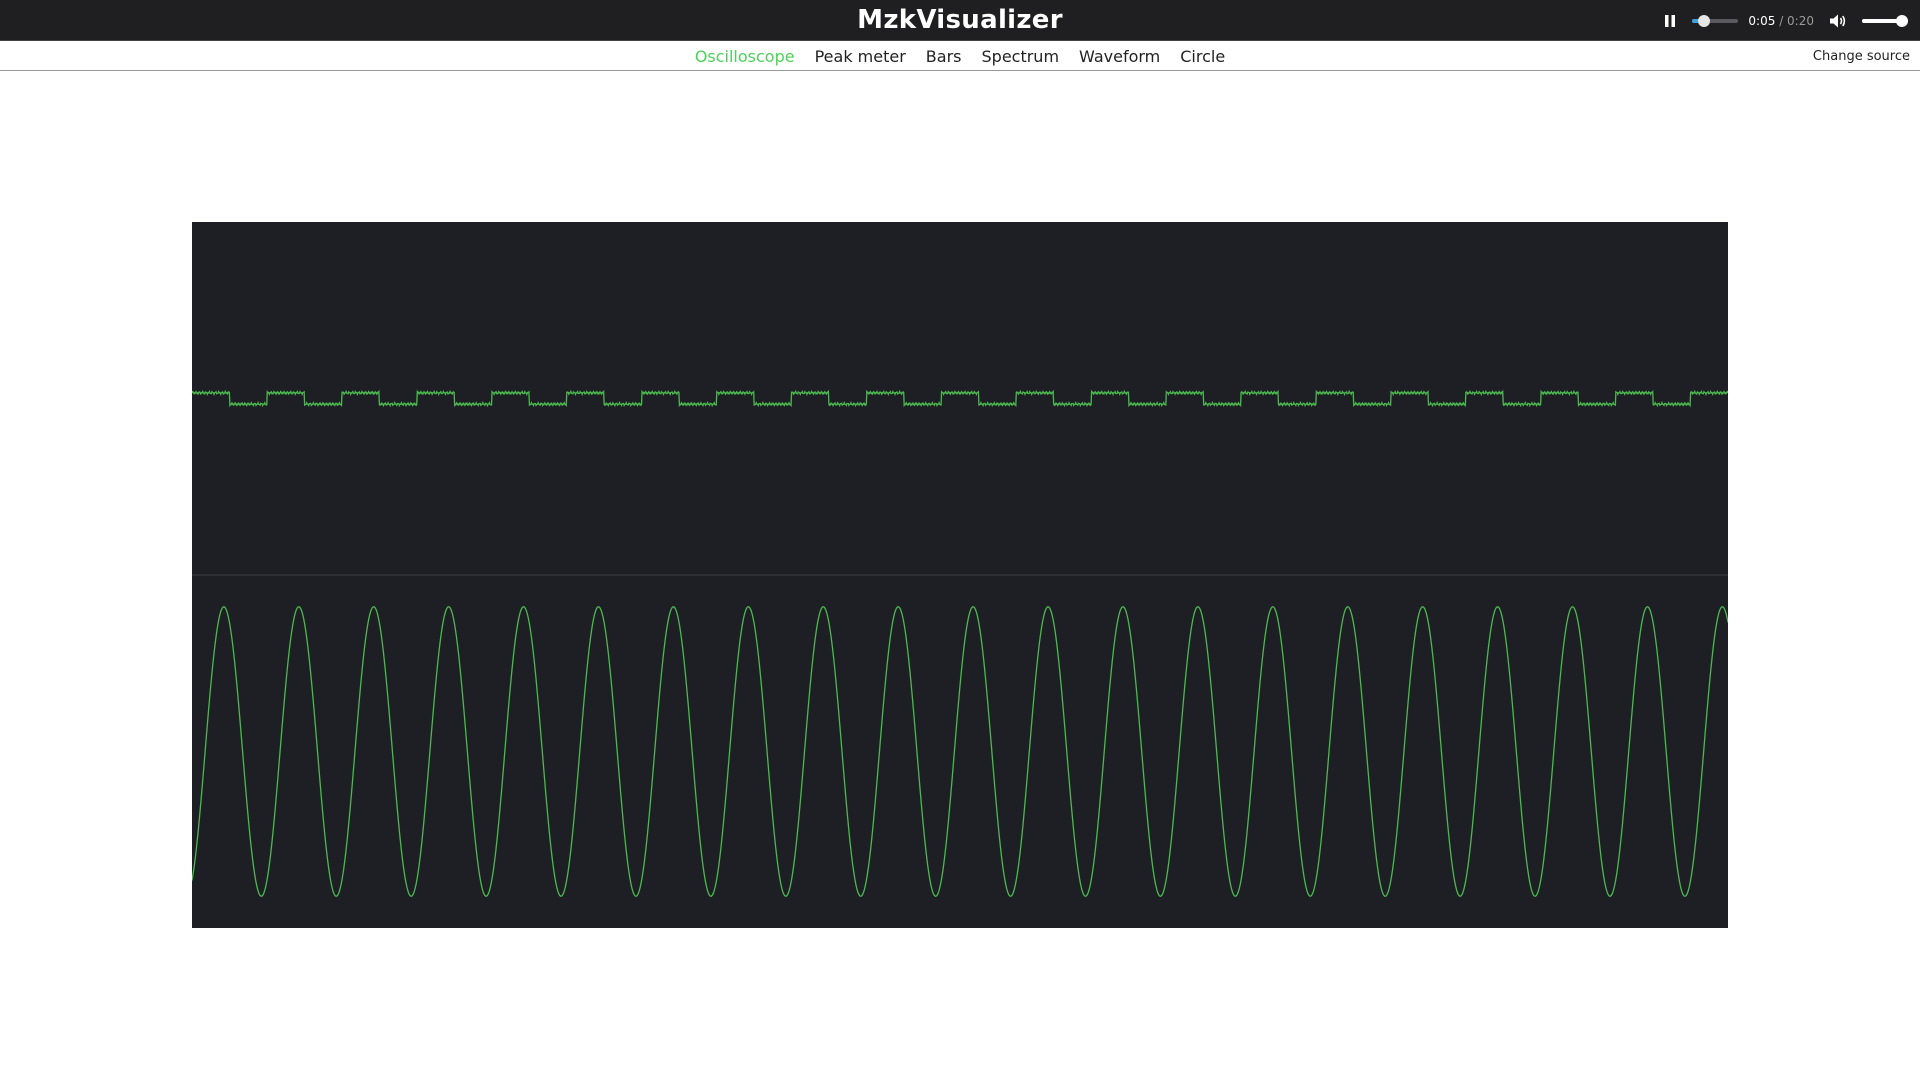 The width and height of the screenshot is (1920, 1080). Describe the element at coordinates (960, 398) in the screenshot. I see `waveform-trace-top` at that location.